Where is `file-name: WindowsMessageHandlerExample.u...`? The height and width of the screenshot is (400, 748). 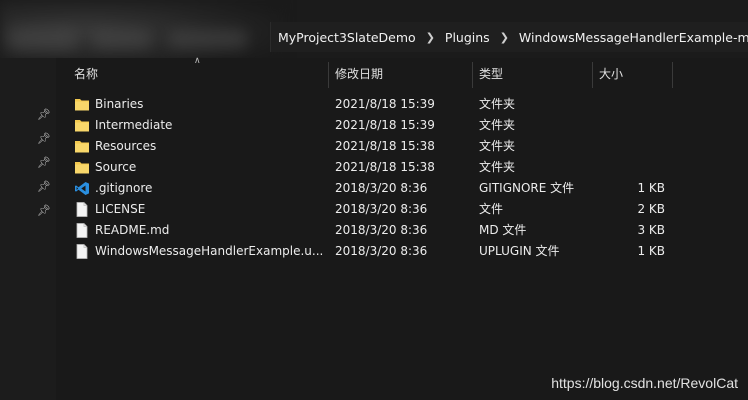
file-name: WindowsMessageHandlerExample.u... is located at coordinates (209, 251).